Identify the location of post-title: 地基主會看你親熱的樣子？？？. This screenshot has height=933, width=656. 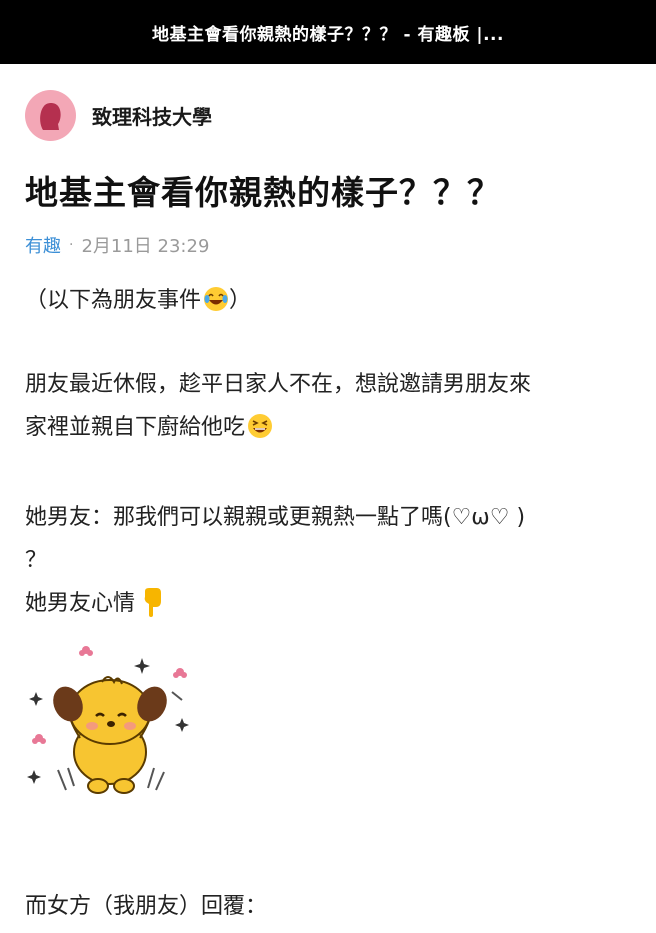
(263, 192).